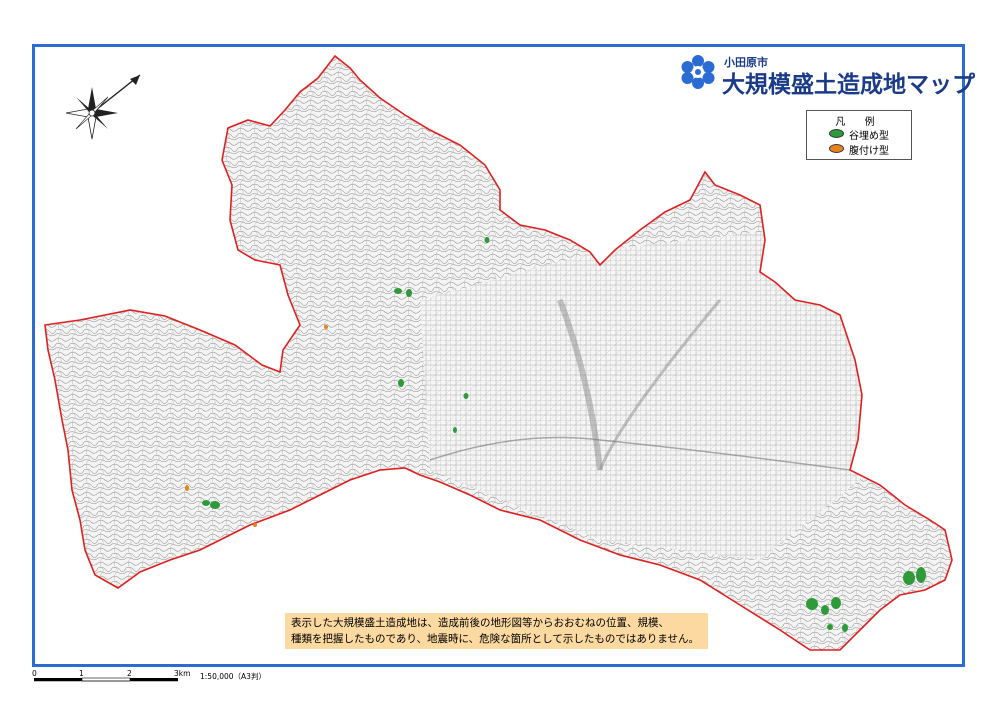 This screenshot has height=707, width=1000. What do you see at coordinates (869, 151) in the screenshot?
I see `legend-label: 腹付け型` at bounding box center [869, 151].